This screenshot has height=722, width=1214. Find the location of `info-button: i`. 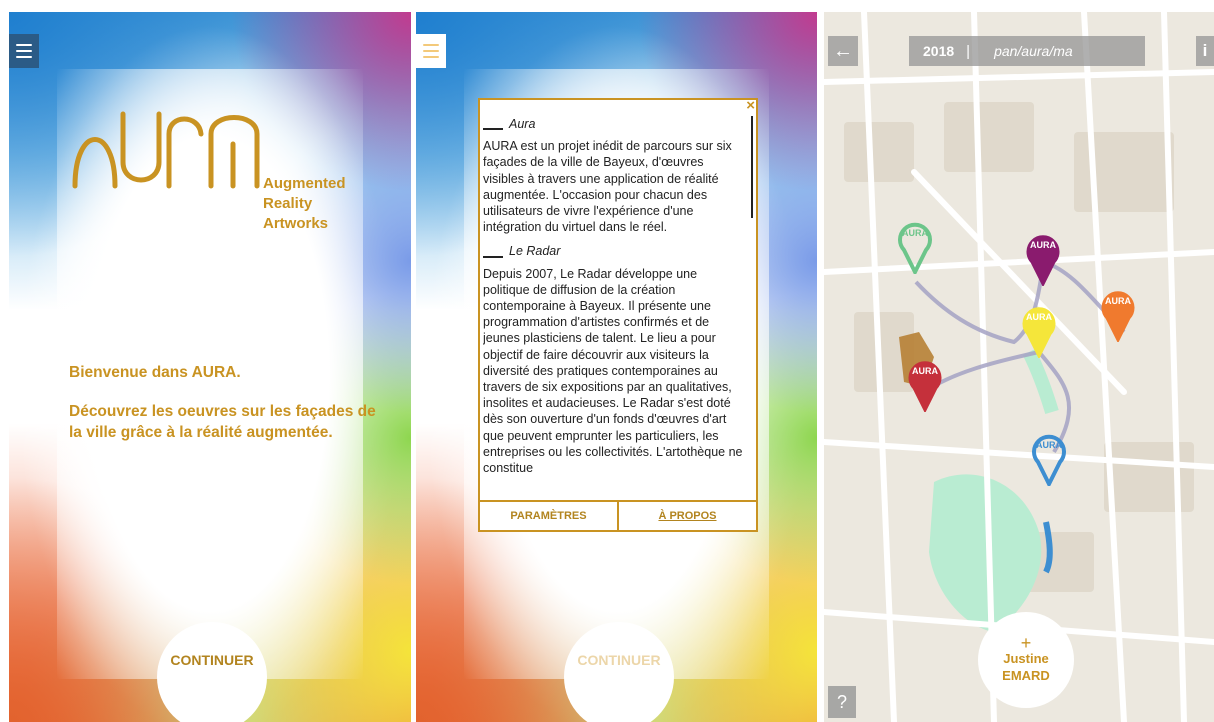

info-button: i is located at coordinates (1205, 51).